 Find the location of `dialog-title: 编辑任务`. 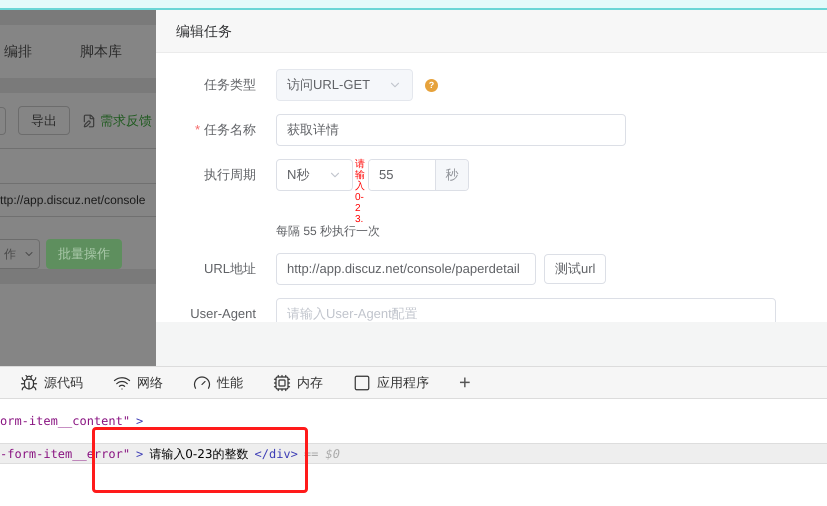

dialog-title: 编辑任务 is located at coordinates (204, 31).